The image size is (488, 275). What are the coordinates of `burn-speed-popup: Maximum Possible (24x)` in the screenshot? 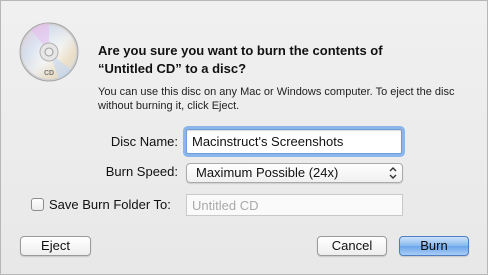 It's located at (294, 173).